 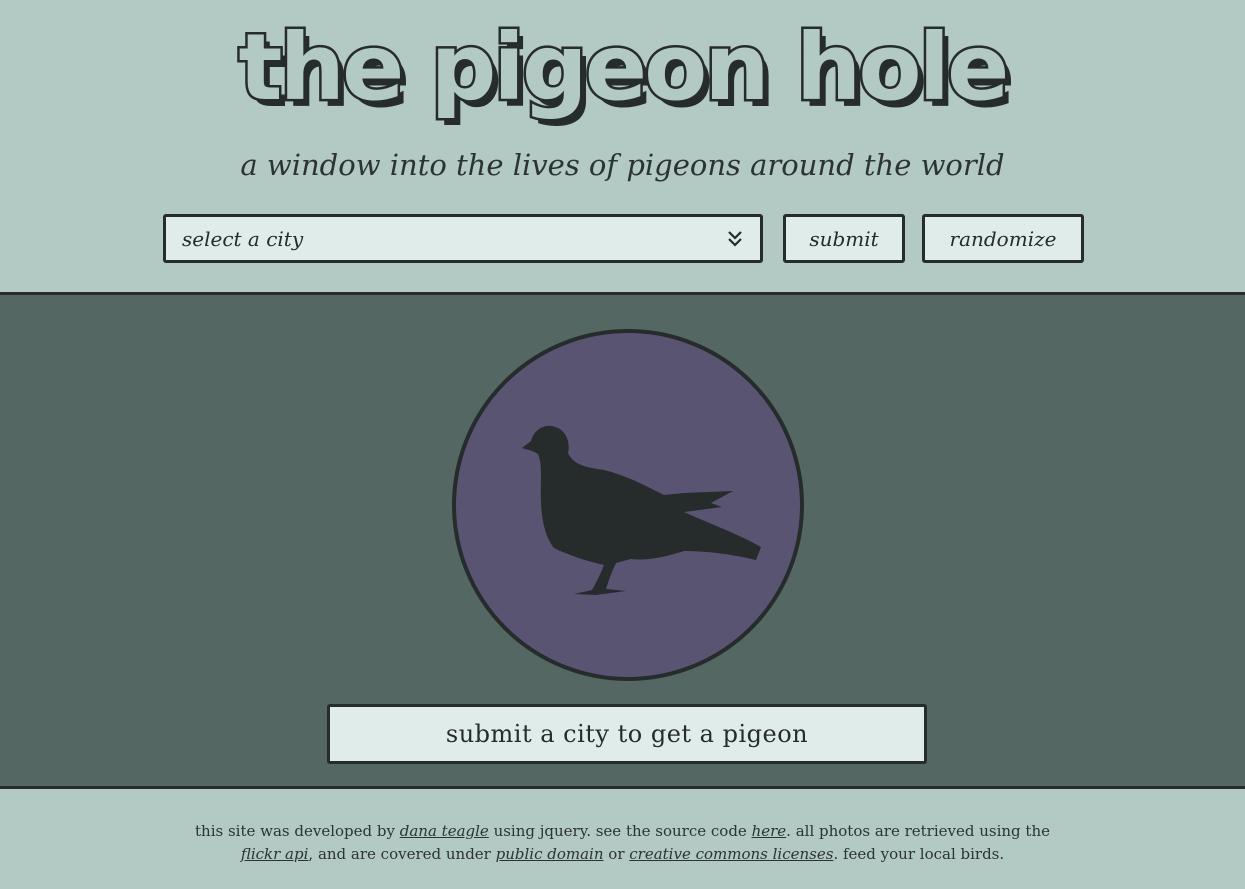 What do you see at coordinates (731, 854) in the screenshot?
I see `creative-commons-link: creative commons licenses` at bounding box center [731, 854].